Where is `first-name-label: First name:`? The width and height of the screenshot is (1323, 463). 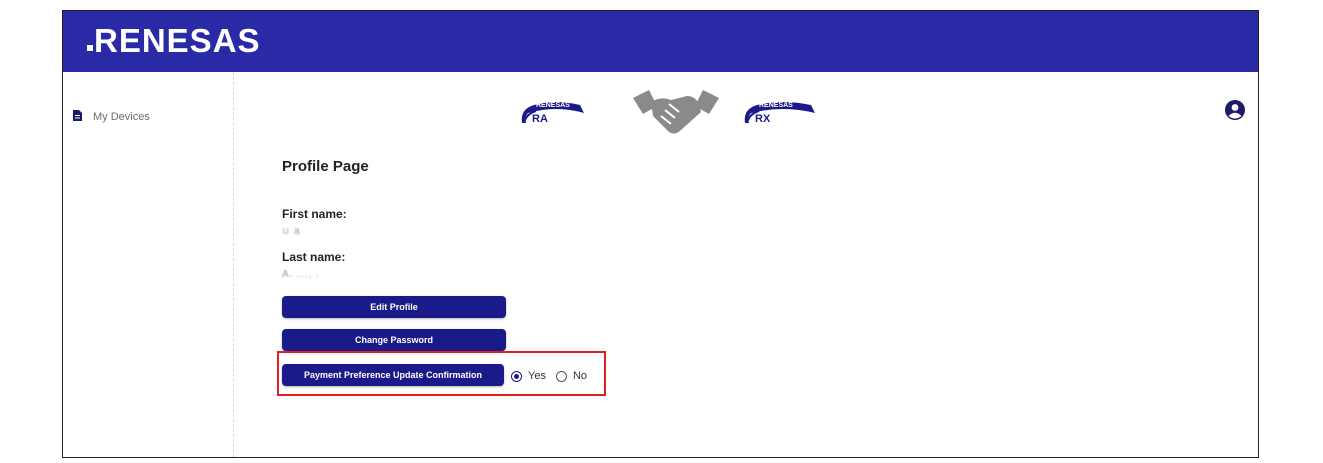
first-name-label: First name: is located at coordinates (314, 214).